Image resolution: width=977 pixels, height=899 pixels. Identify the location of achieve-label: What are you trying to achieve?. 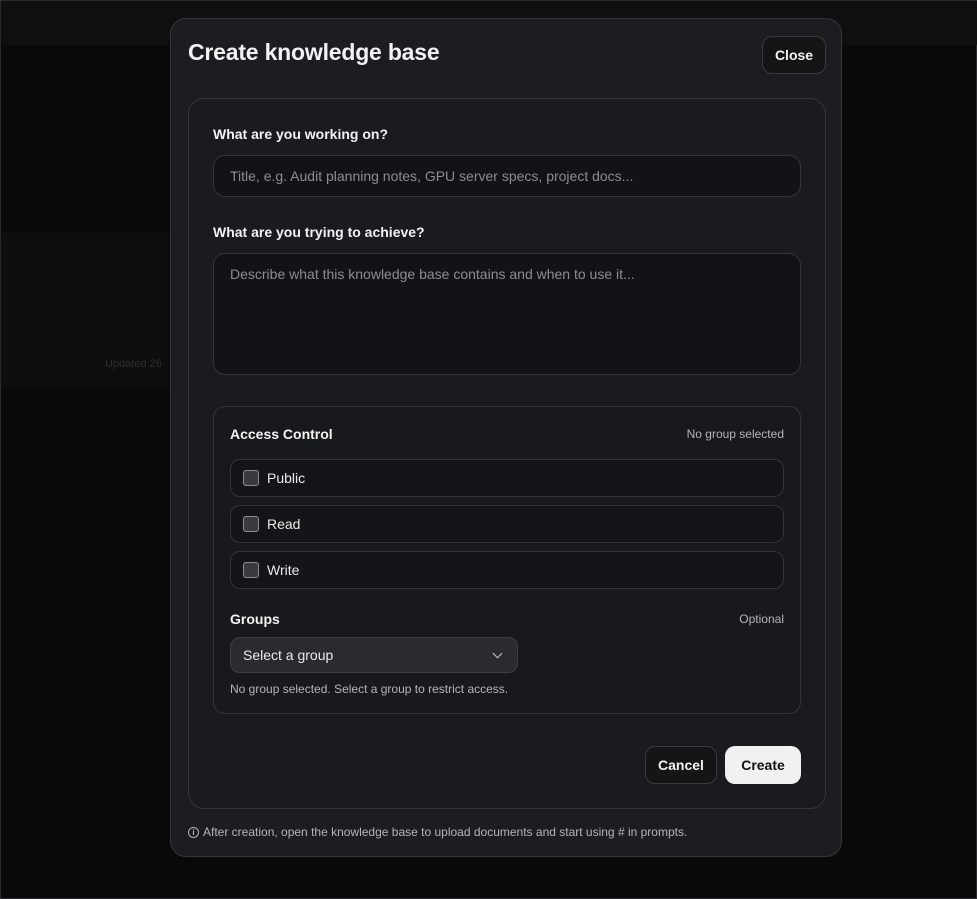
(319, 232).